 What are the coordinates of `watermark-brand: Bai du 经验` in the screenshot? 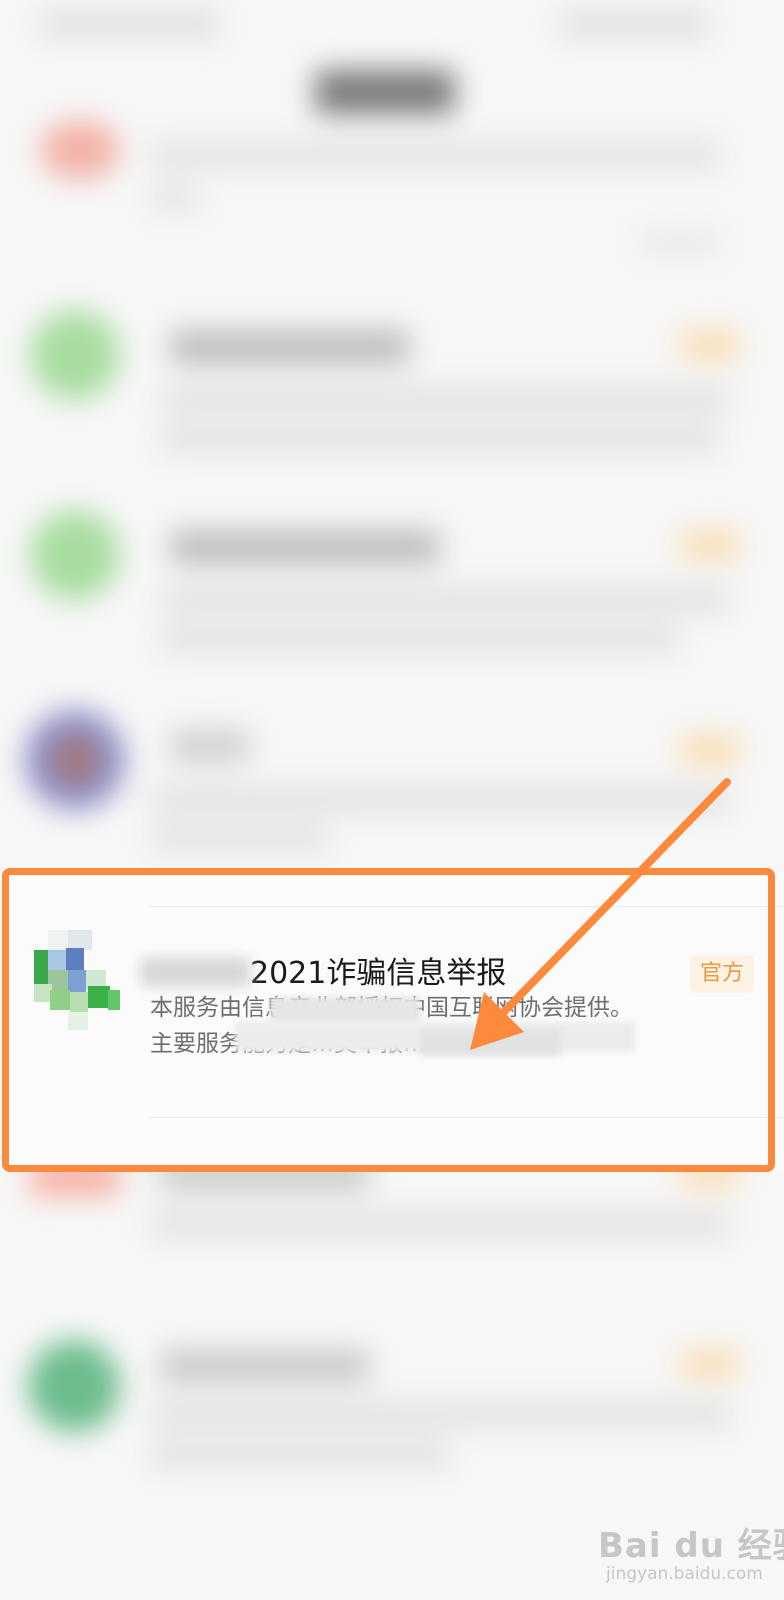 It's located at (691, 1546).